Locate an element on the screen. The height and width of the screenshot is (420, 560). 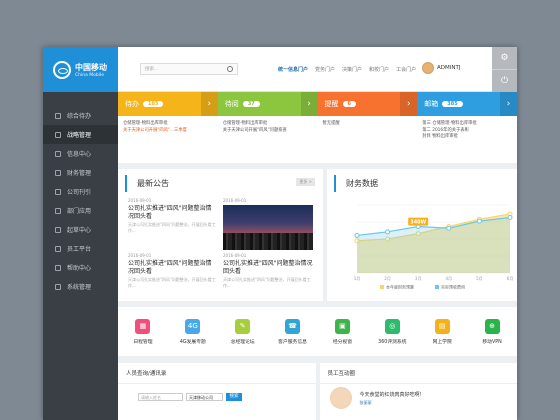
tool-column: ⚙ ⏻ is located at coordinates (504, 69).